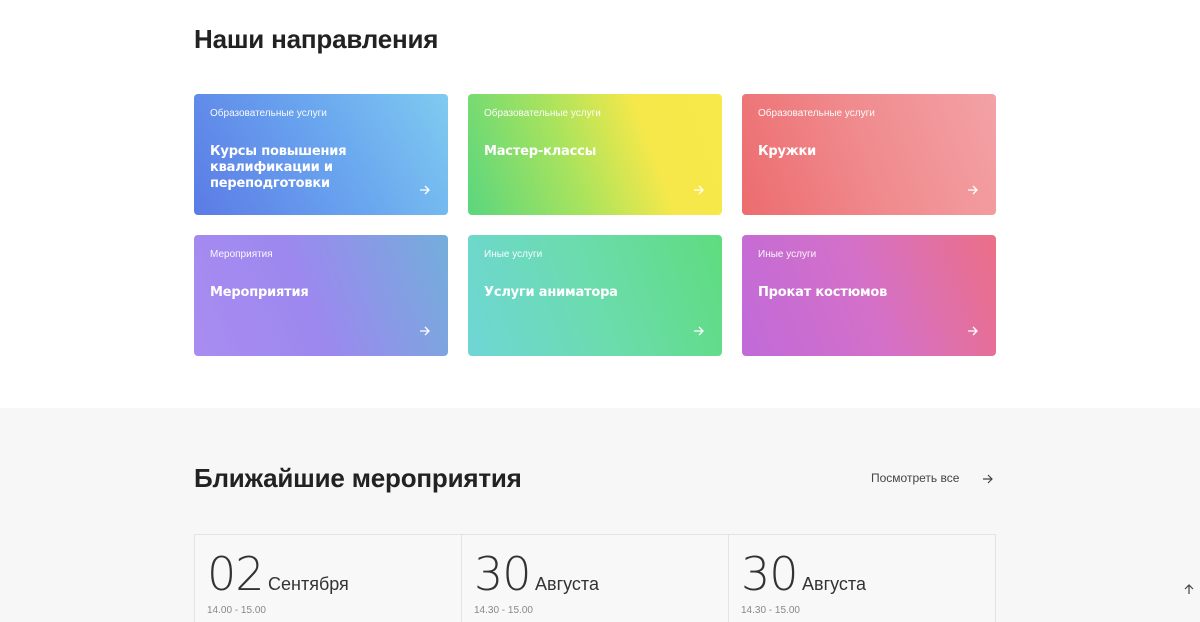  Describe the element at coordinates (316, 39) in the screenshot. I see `directions-title: Наши направления` at that location.